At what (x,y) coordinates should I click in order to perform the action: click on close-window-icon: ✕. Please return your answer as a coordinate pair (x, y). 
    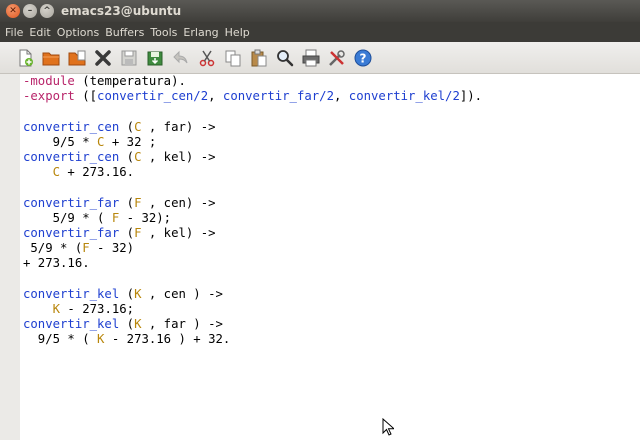
    Looking at the image, I should click on (13, 11).